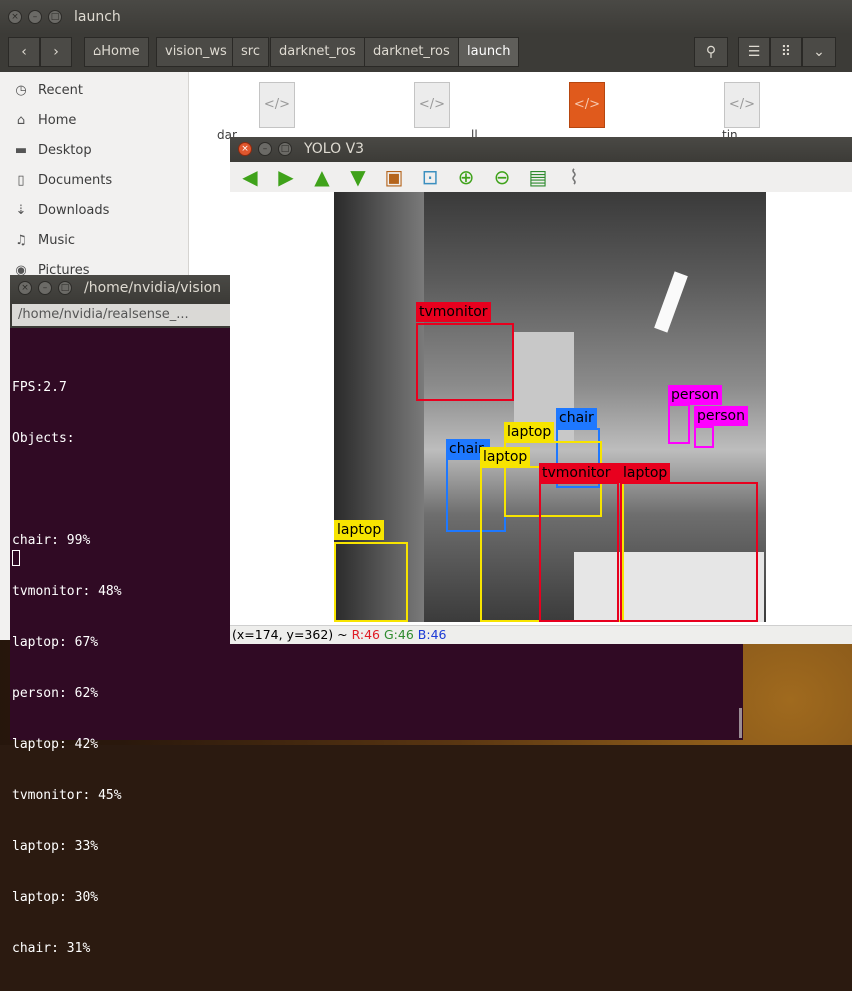 This screenshot has height=991, width=852. Describe the element at coordinates (21, 90) in the screenshot. I see `clock-icon: ◷` at that location.